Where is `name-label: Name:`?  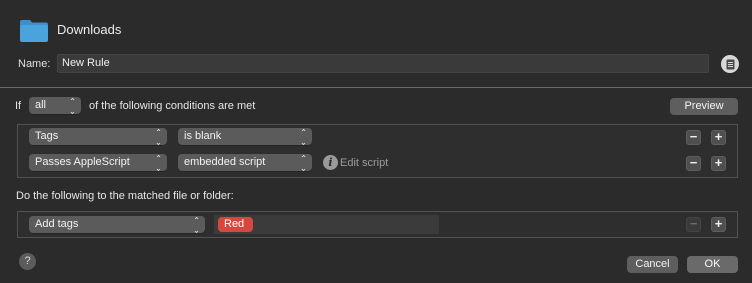 name-label: Name: is located at coordinates (34, 64).